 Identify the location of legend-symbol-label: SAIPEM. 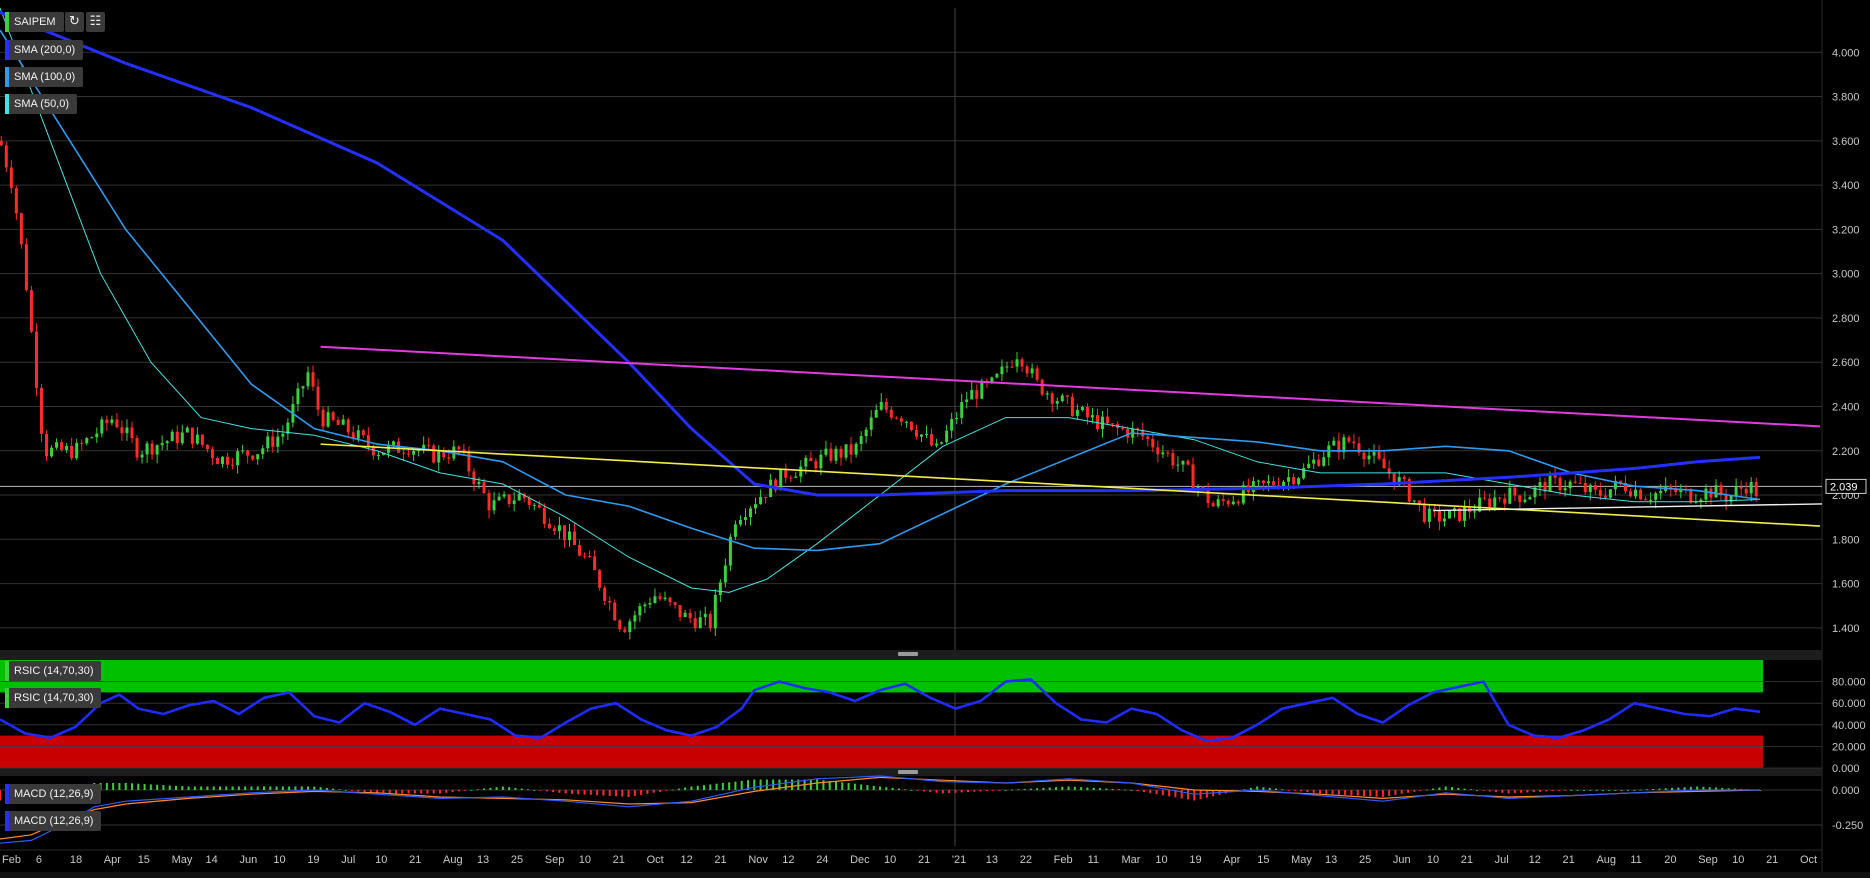
(35, 22).